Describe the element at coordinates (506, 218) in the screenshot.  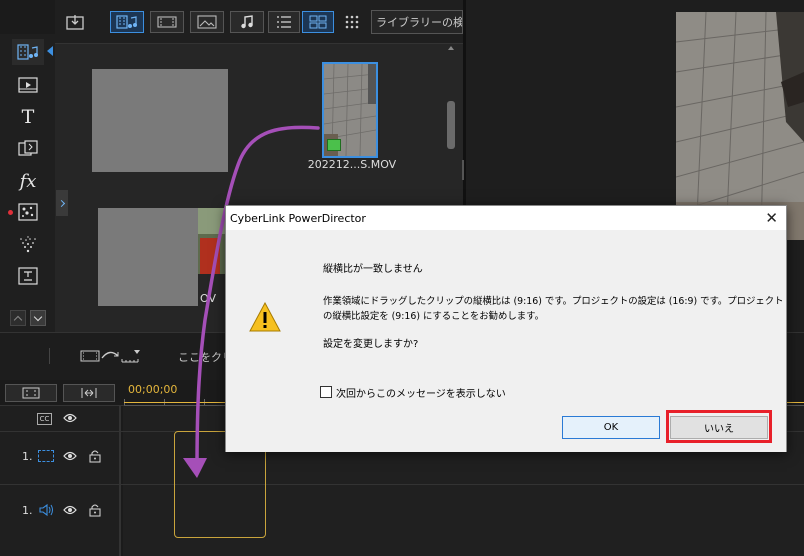
I see `dialog-title-bar: CyberLink PowerDirector` at that location.